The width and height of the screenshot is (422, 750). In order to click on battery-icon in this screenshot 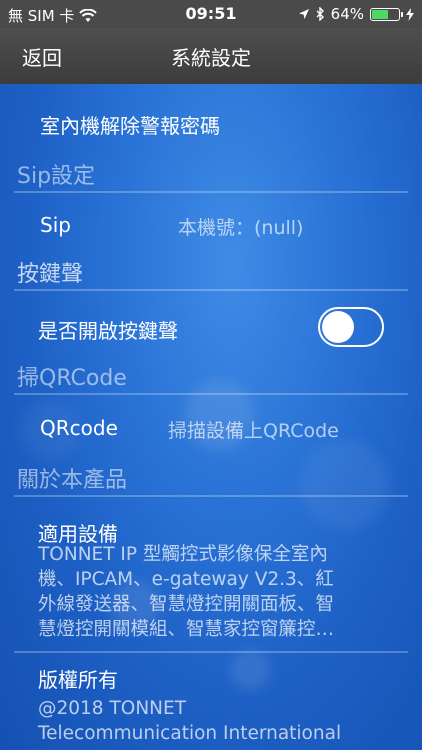, I will do `click(386, 14)`.